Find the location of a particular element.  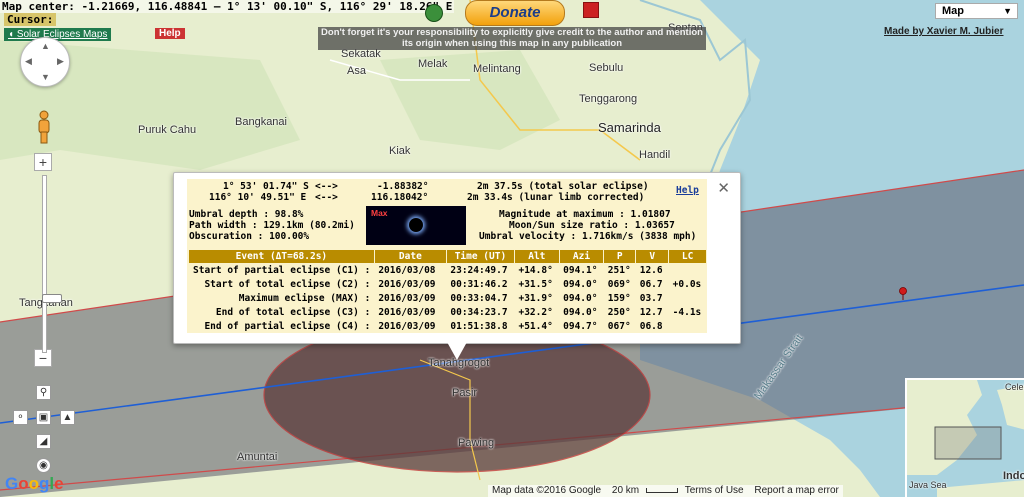

longitude-arrows: <--> is located at coordinates (326, 197).